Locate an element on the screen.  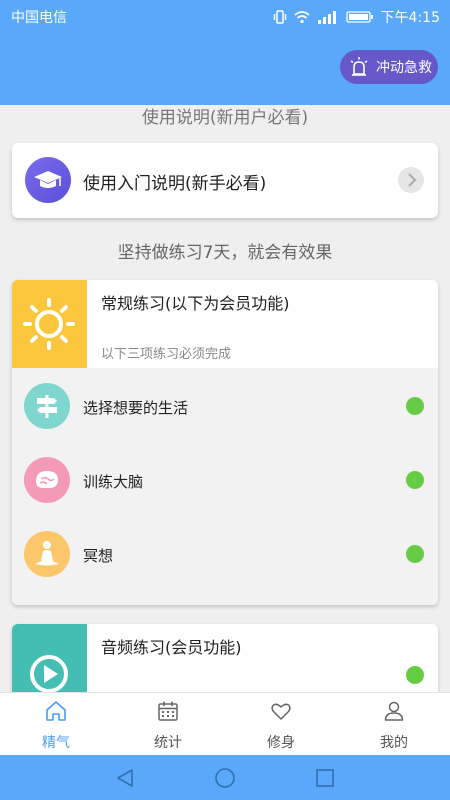
bottom-tab-bar: 精气 统计 修身 我的 is located at coordinates (225, 723).